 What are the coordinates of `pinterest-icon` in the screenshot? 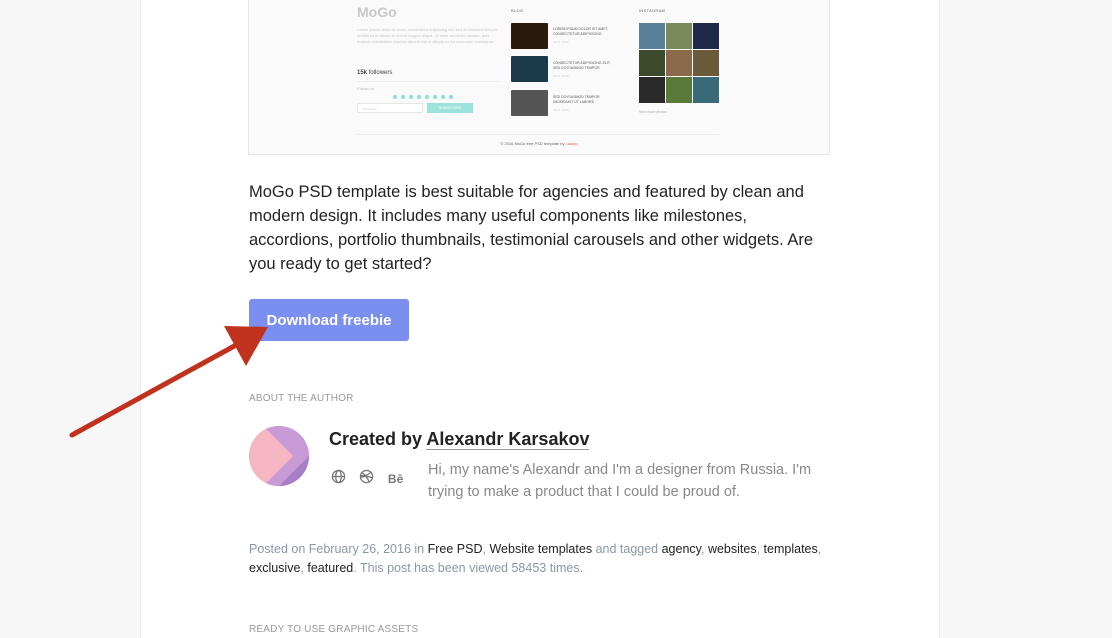 It's located at (419, 97).